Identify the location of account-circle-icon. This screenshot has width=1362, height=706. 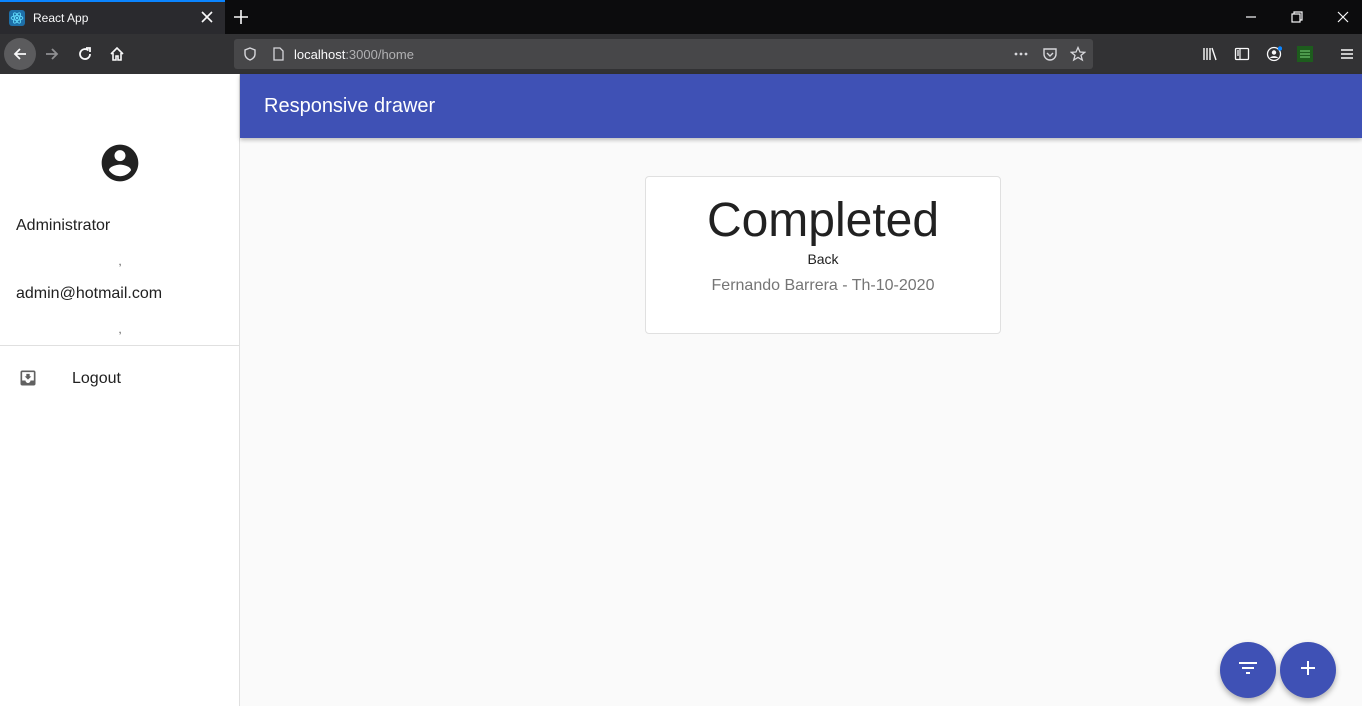
(120, 163).